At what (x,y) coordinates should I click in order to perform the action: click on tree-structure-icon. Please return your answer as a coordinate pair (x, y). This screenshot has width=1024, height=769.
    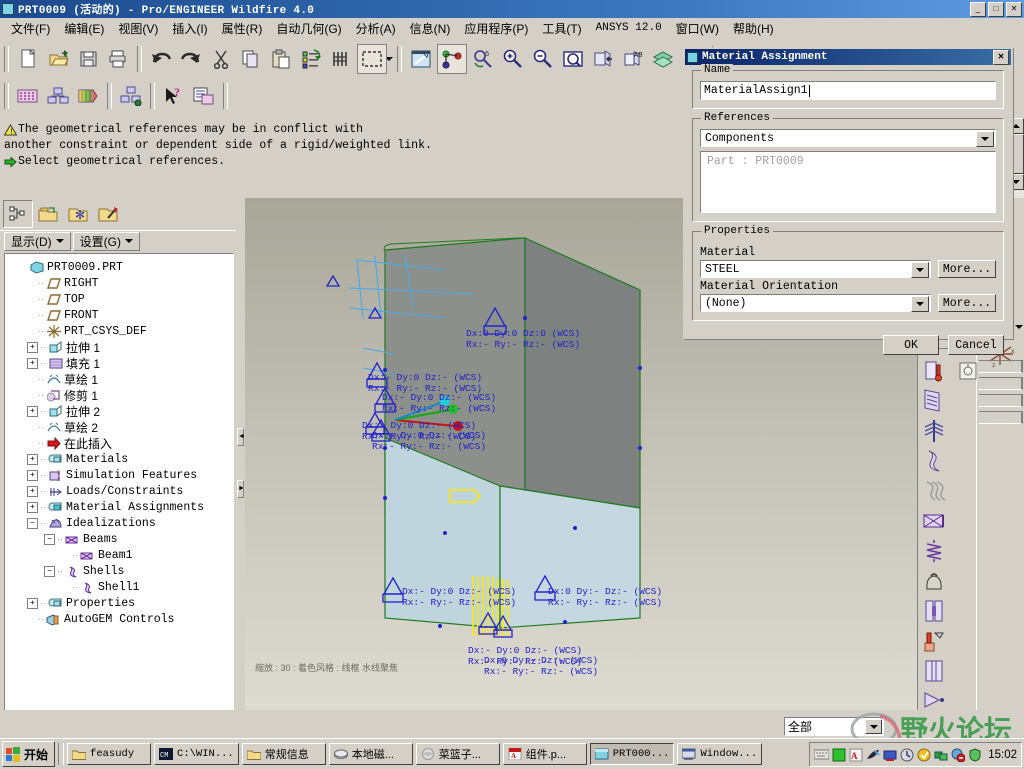
    Looking at the image, I should click on (18, 214).